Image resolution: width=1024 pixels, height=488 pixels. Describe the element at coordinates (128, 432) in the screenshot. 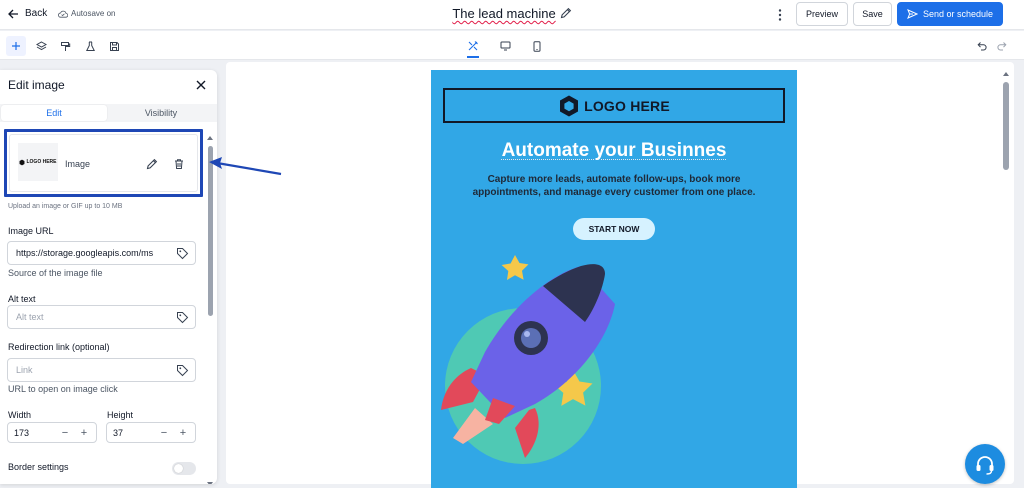

I see `height-input` at that location.